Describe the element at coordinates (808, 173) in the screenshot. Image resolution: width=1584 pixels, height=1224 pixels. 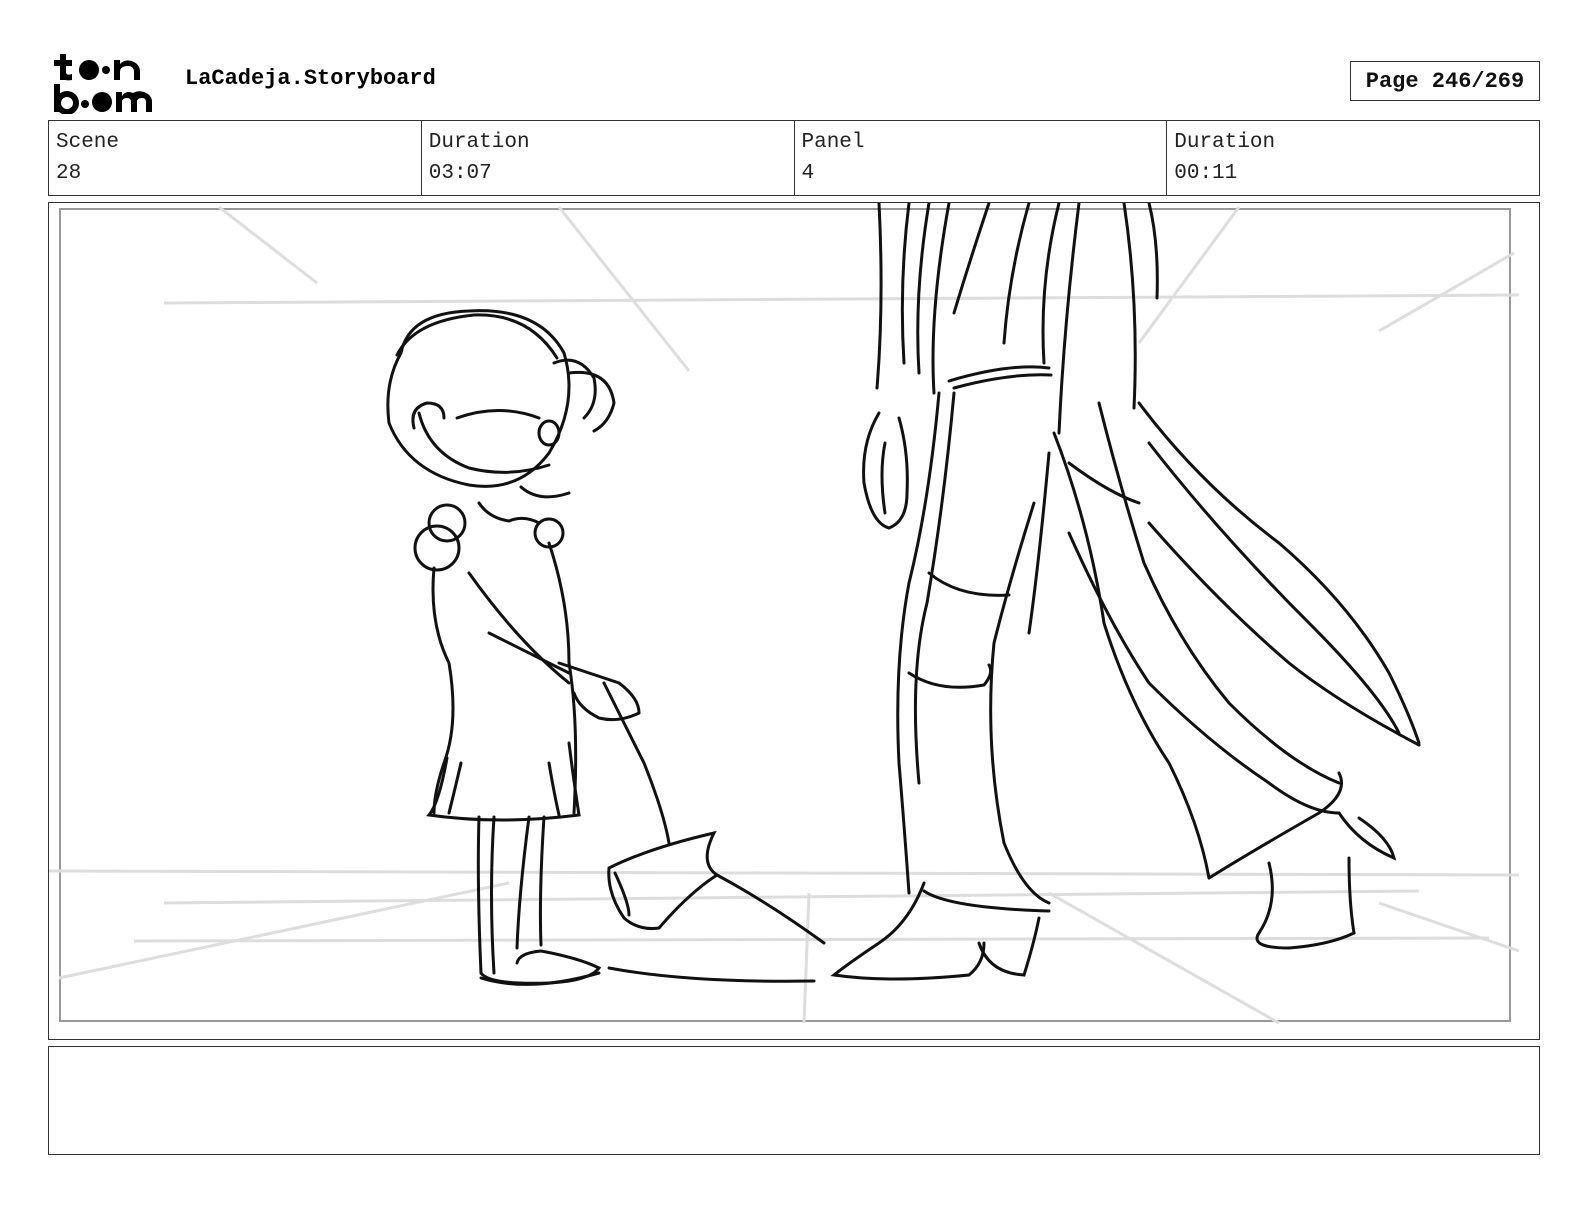
I see `panel-value: 4` at that location.